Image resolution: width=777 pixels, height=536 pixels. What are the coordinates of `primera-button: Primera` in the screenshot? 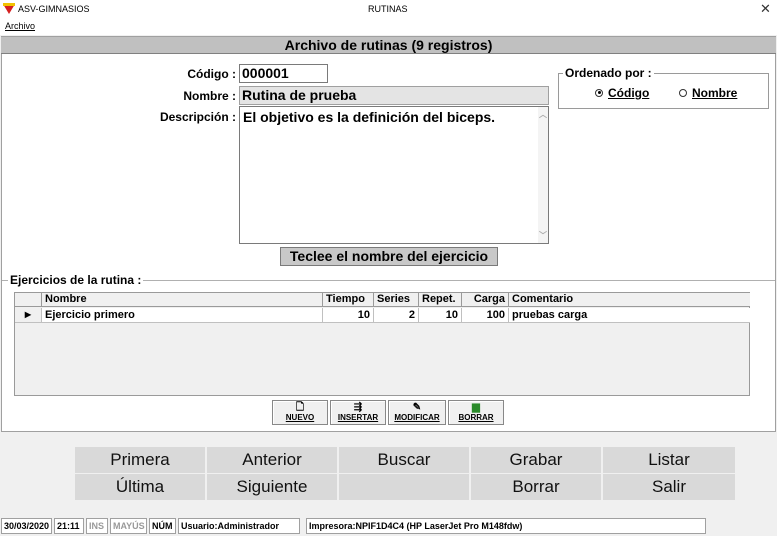 It's located at (140, 460).